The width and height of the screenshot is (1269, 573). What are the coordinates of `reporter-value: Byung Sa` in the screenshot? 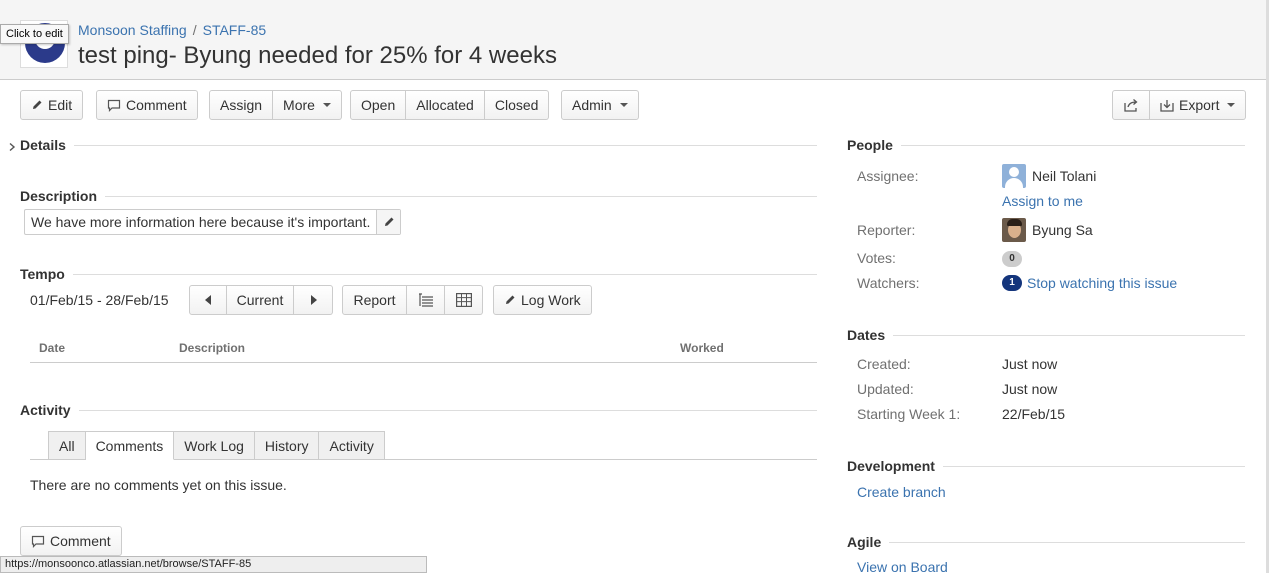 It's located at (1047, 230).